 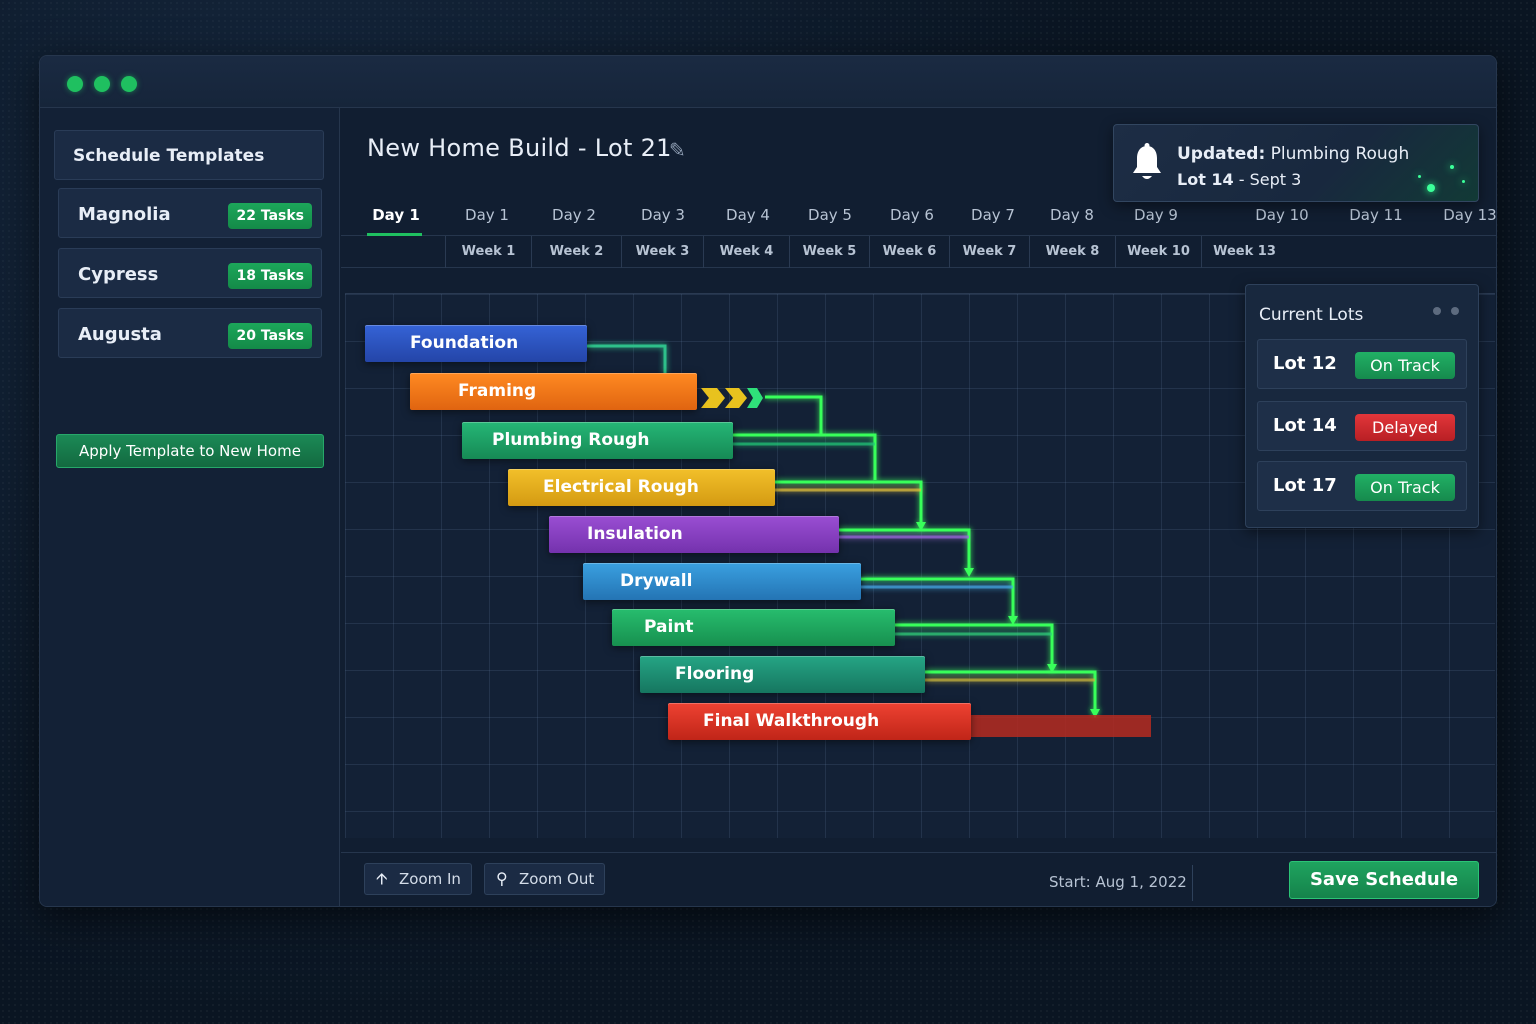 What do you see at coordinates (124, 214) in the screenshot?
I see `template-name: Magnolia` at bounding box center [124, 214].